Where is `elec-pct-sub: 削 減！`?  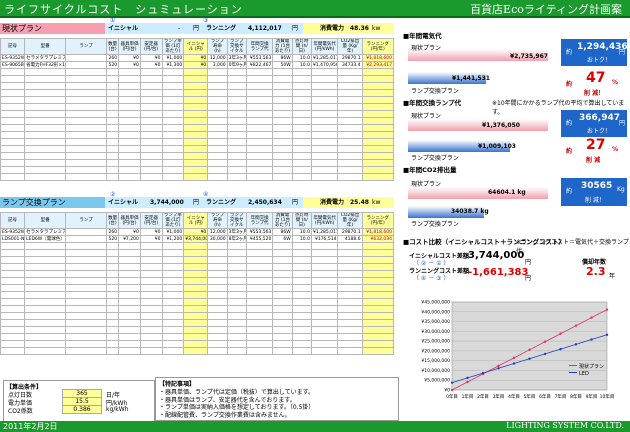
elec-pct-sub: 削 減！ is located at coordinates (594, 93).